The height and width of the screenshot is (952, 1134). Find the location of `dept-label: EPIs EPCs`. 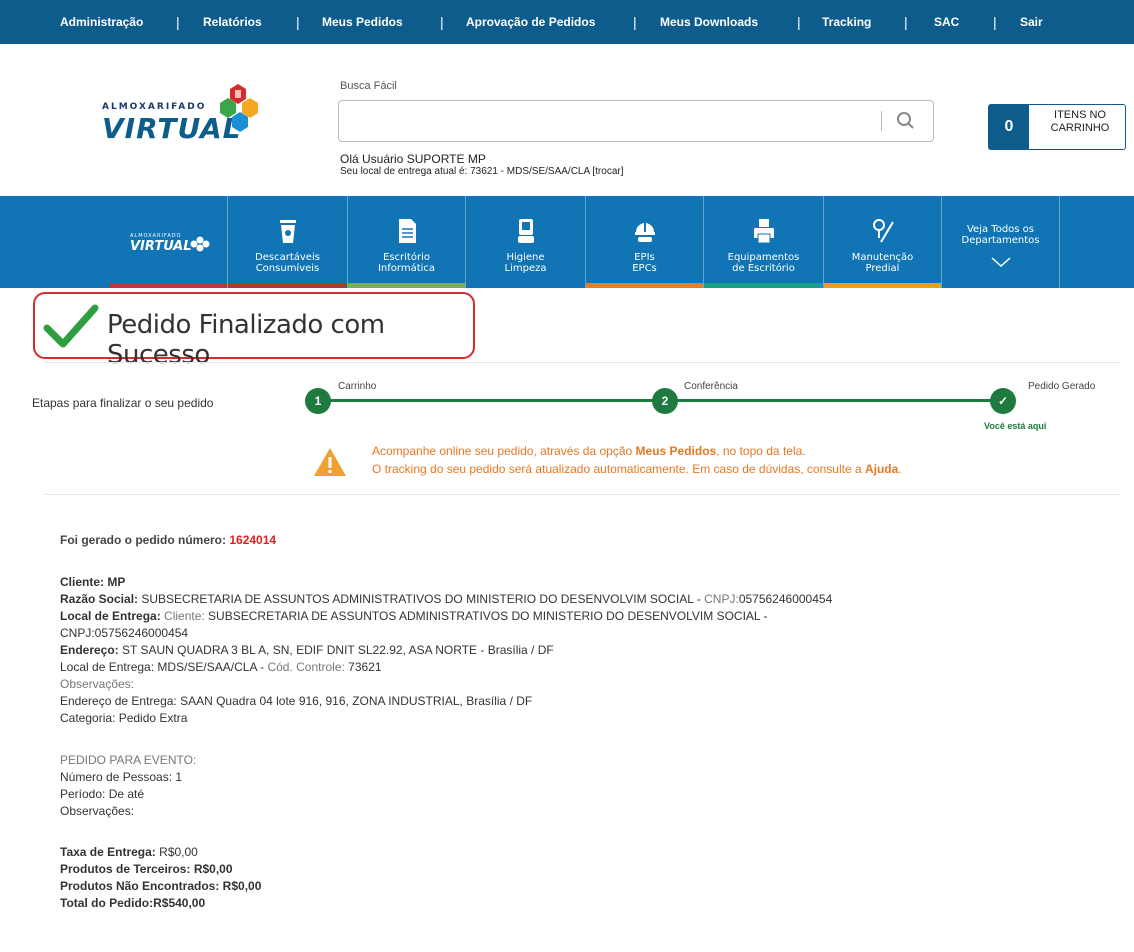

dept-label: EPIs EPCs is located at coordinates (644, 263).